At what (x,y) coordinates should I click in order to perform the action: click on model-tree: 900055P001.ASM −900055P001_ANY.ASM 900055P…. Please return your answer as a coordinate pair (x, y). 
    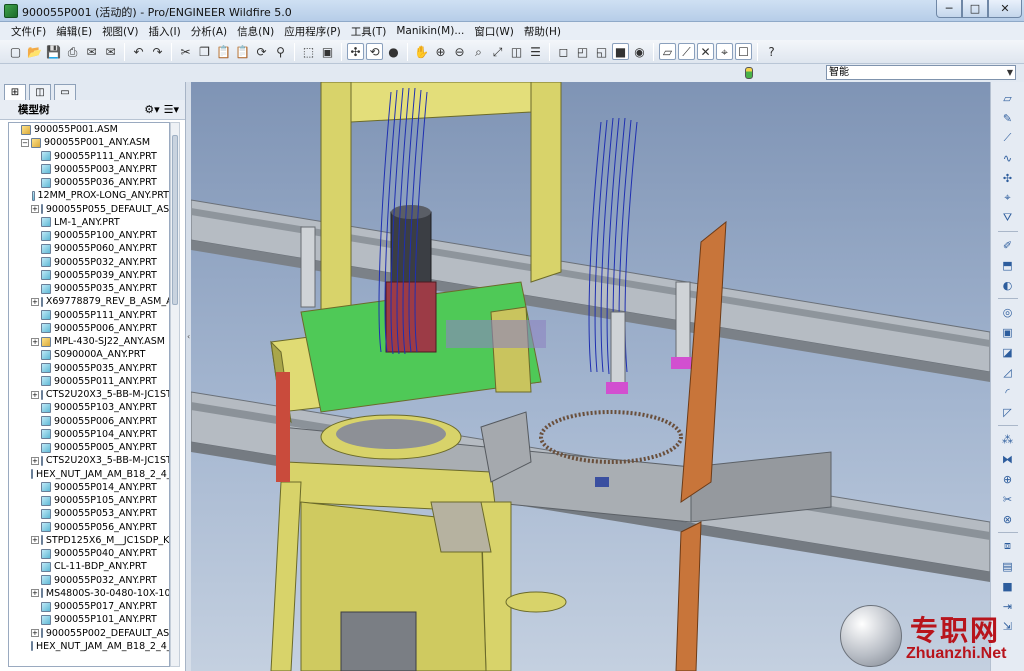
    Looking at the image, I should click on (89, 394).